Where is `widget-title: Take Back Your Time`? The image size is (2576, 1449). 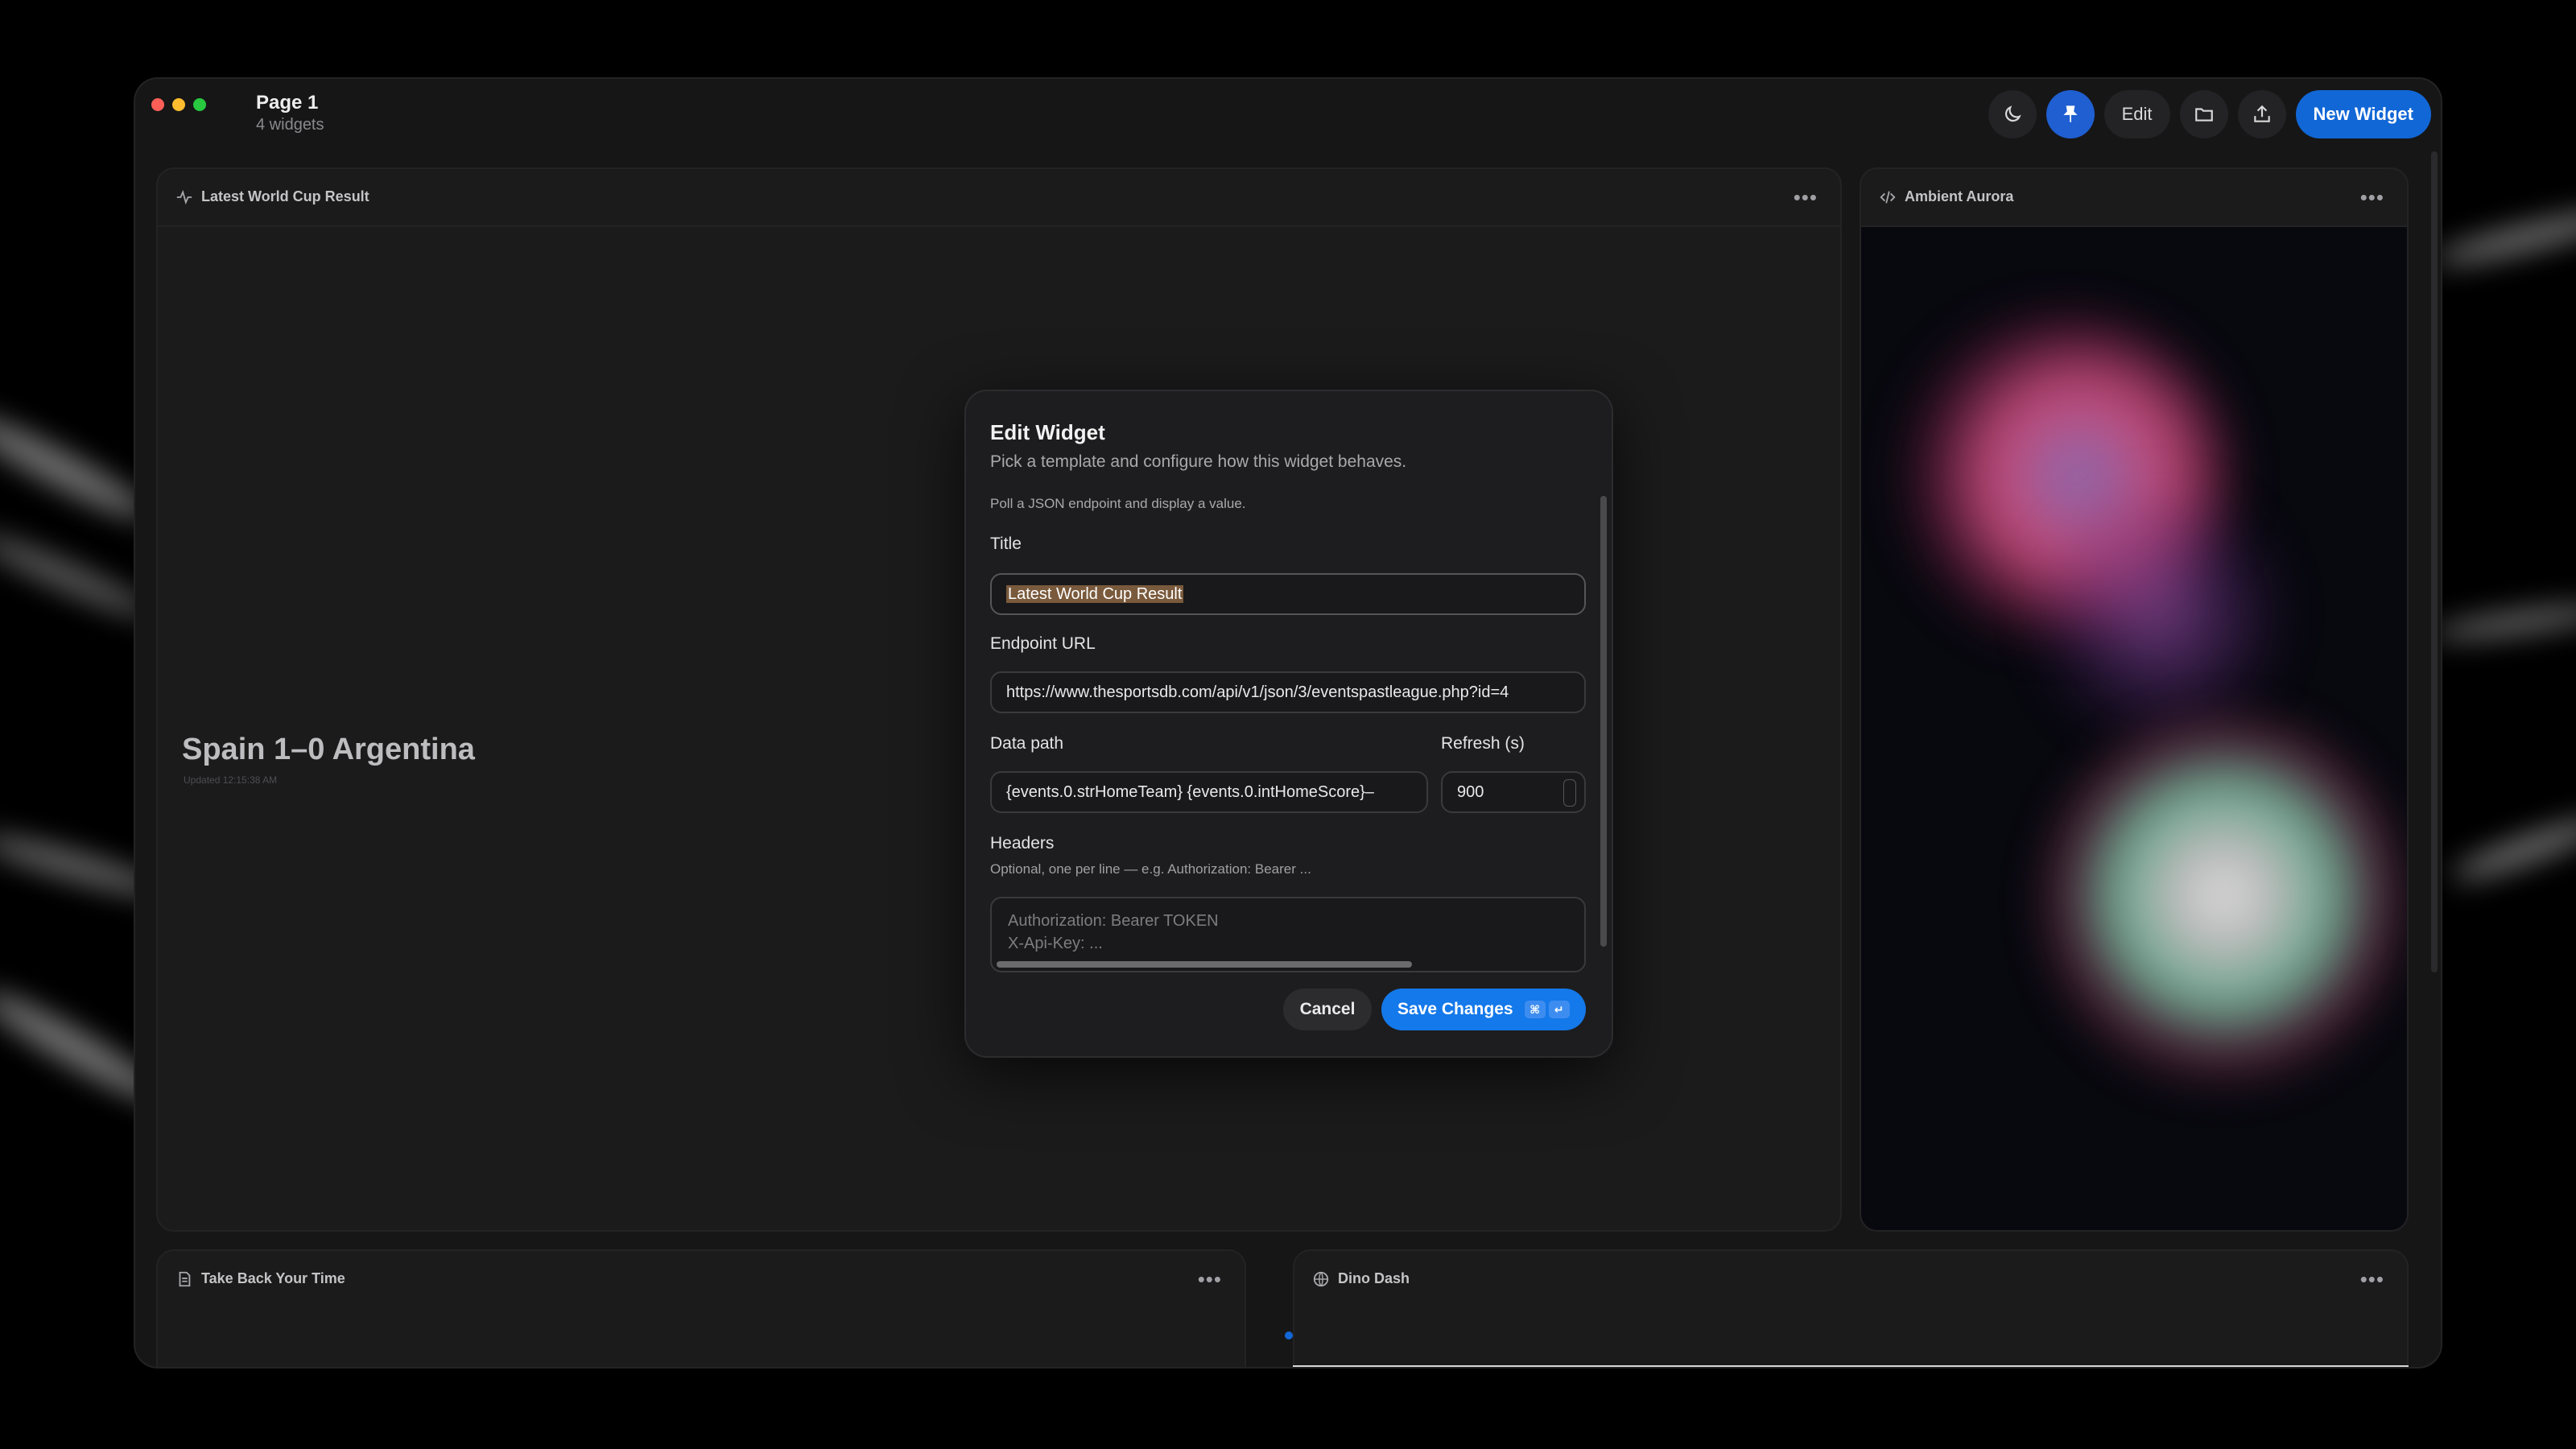 widget-title: Take Back Your Time is located at coordinates (273, 1278).